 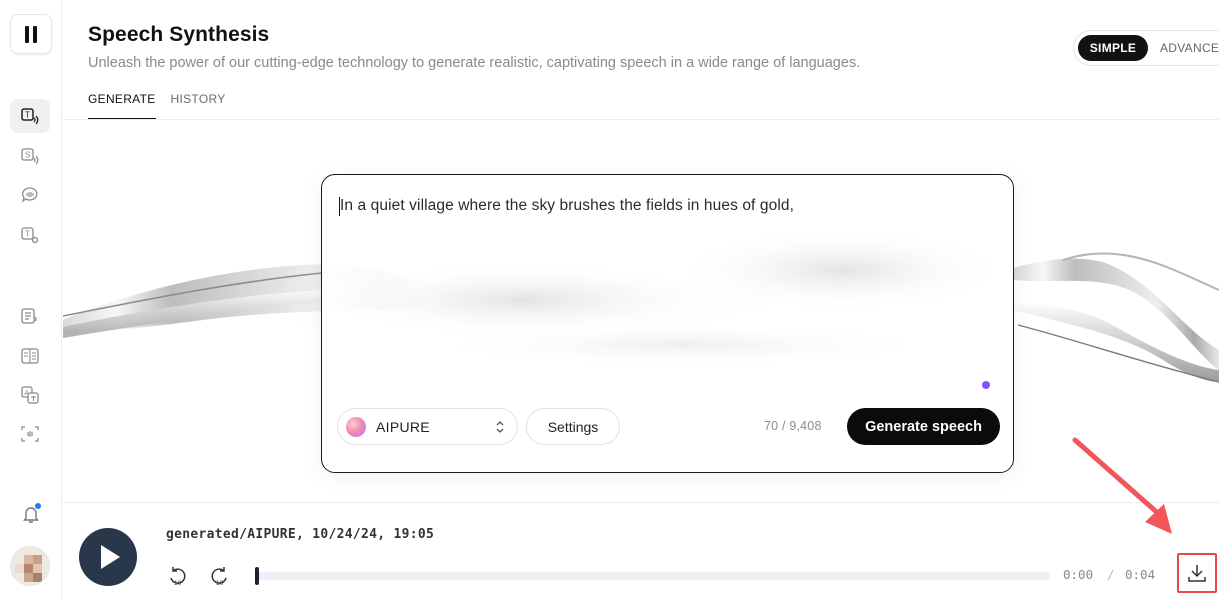 I want to click on compare-icon, so click(x=30, y=356).